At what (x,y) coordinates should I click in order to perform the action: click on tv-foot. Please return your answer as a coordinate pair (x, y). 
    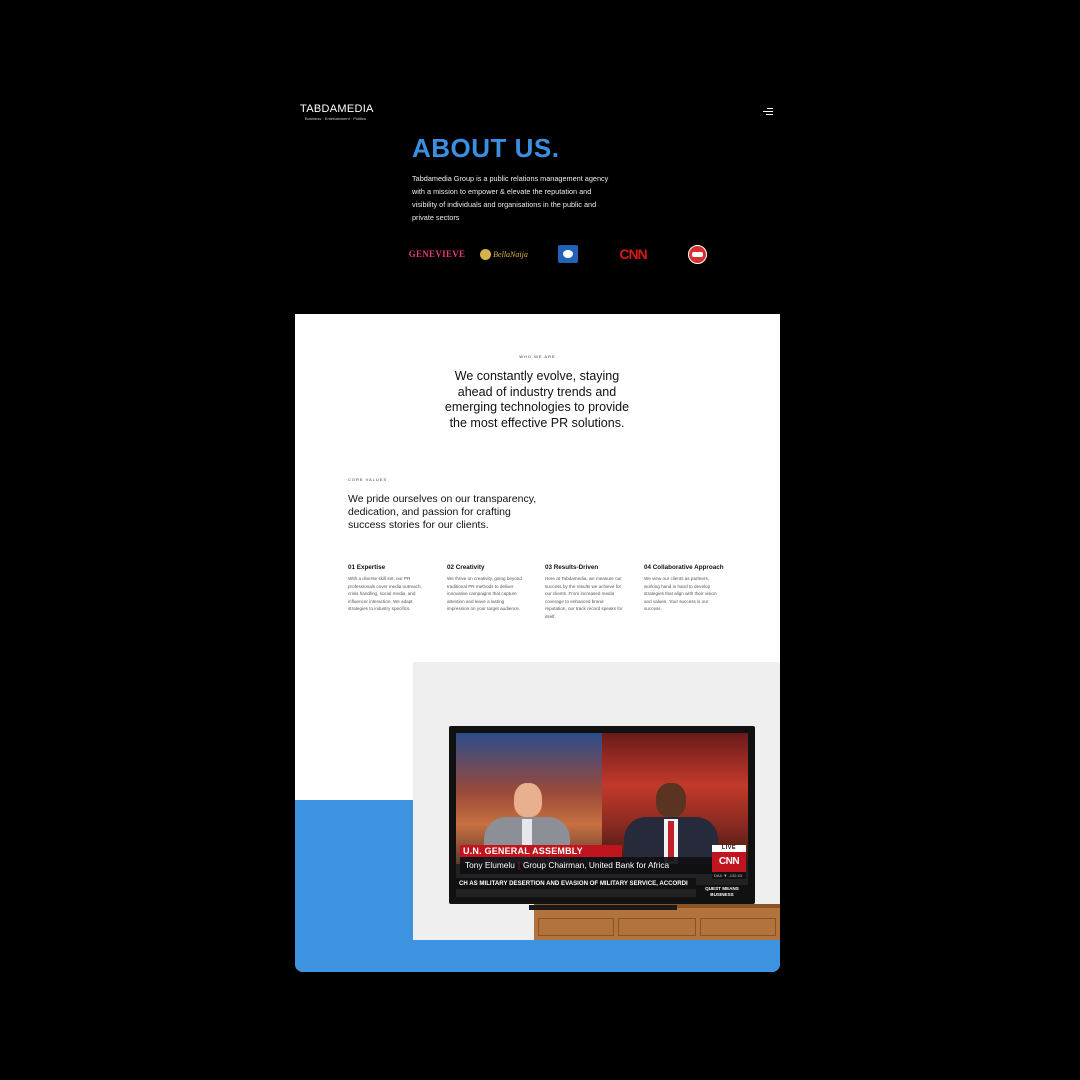
    Looking at the image, I should click on (603, 907).